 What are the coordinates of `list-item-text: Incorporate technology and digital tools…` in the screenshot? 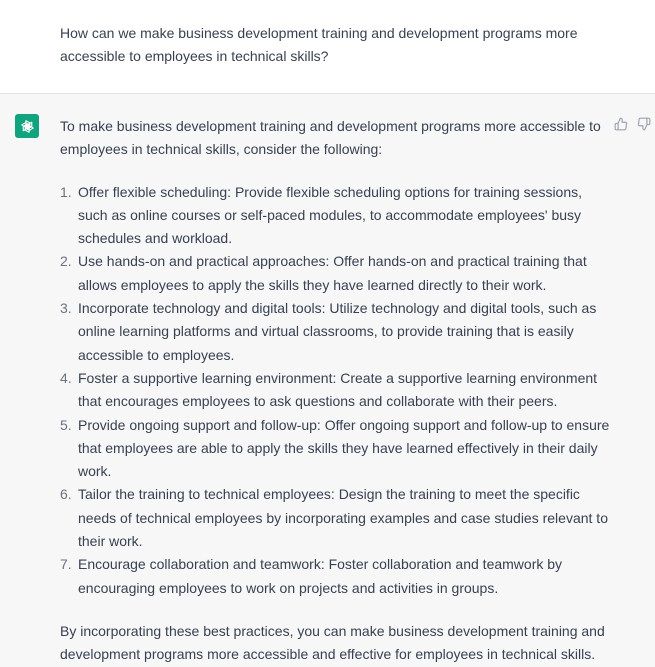 It's located at (337, 331).